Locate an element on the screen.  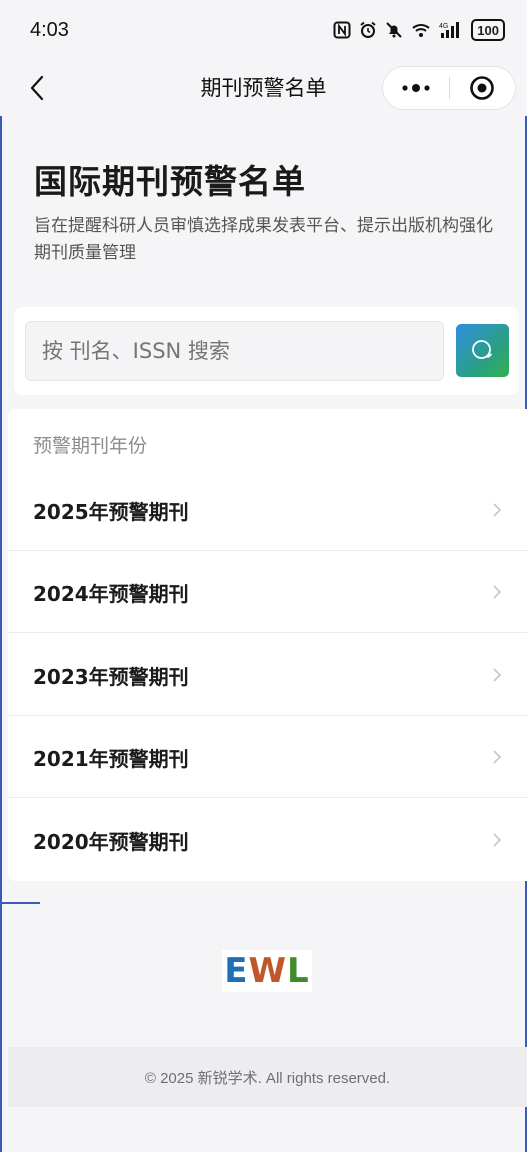
list-item-label: 2024年预警期刊 is located at coordinates (111, 594).